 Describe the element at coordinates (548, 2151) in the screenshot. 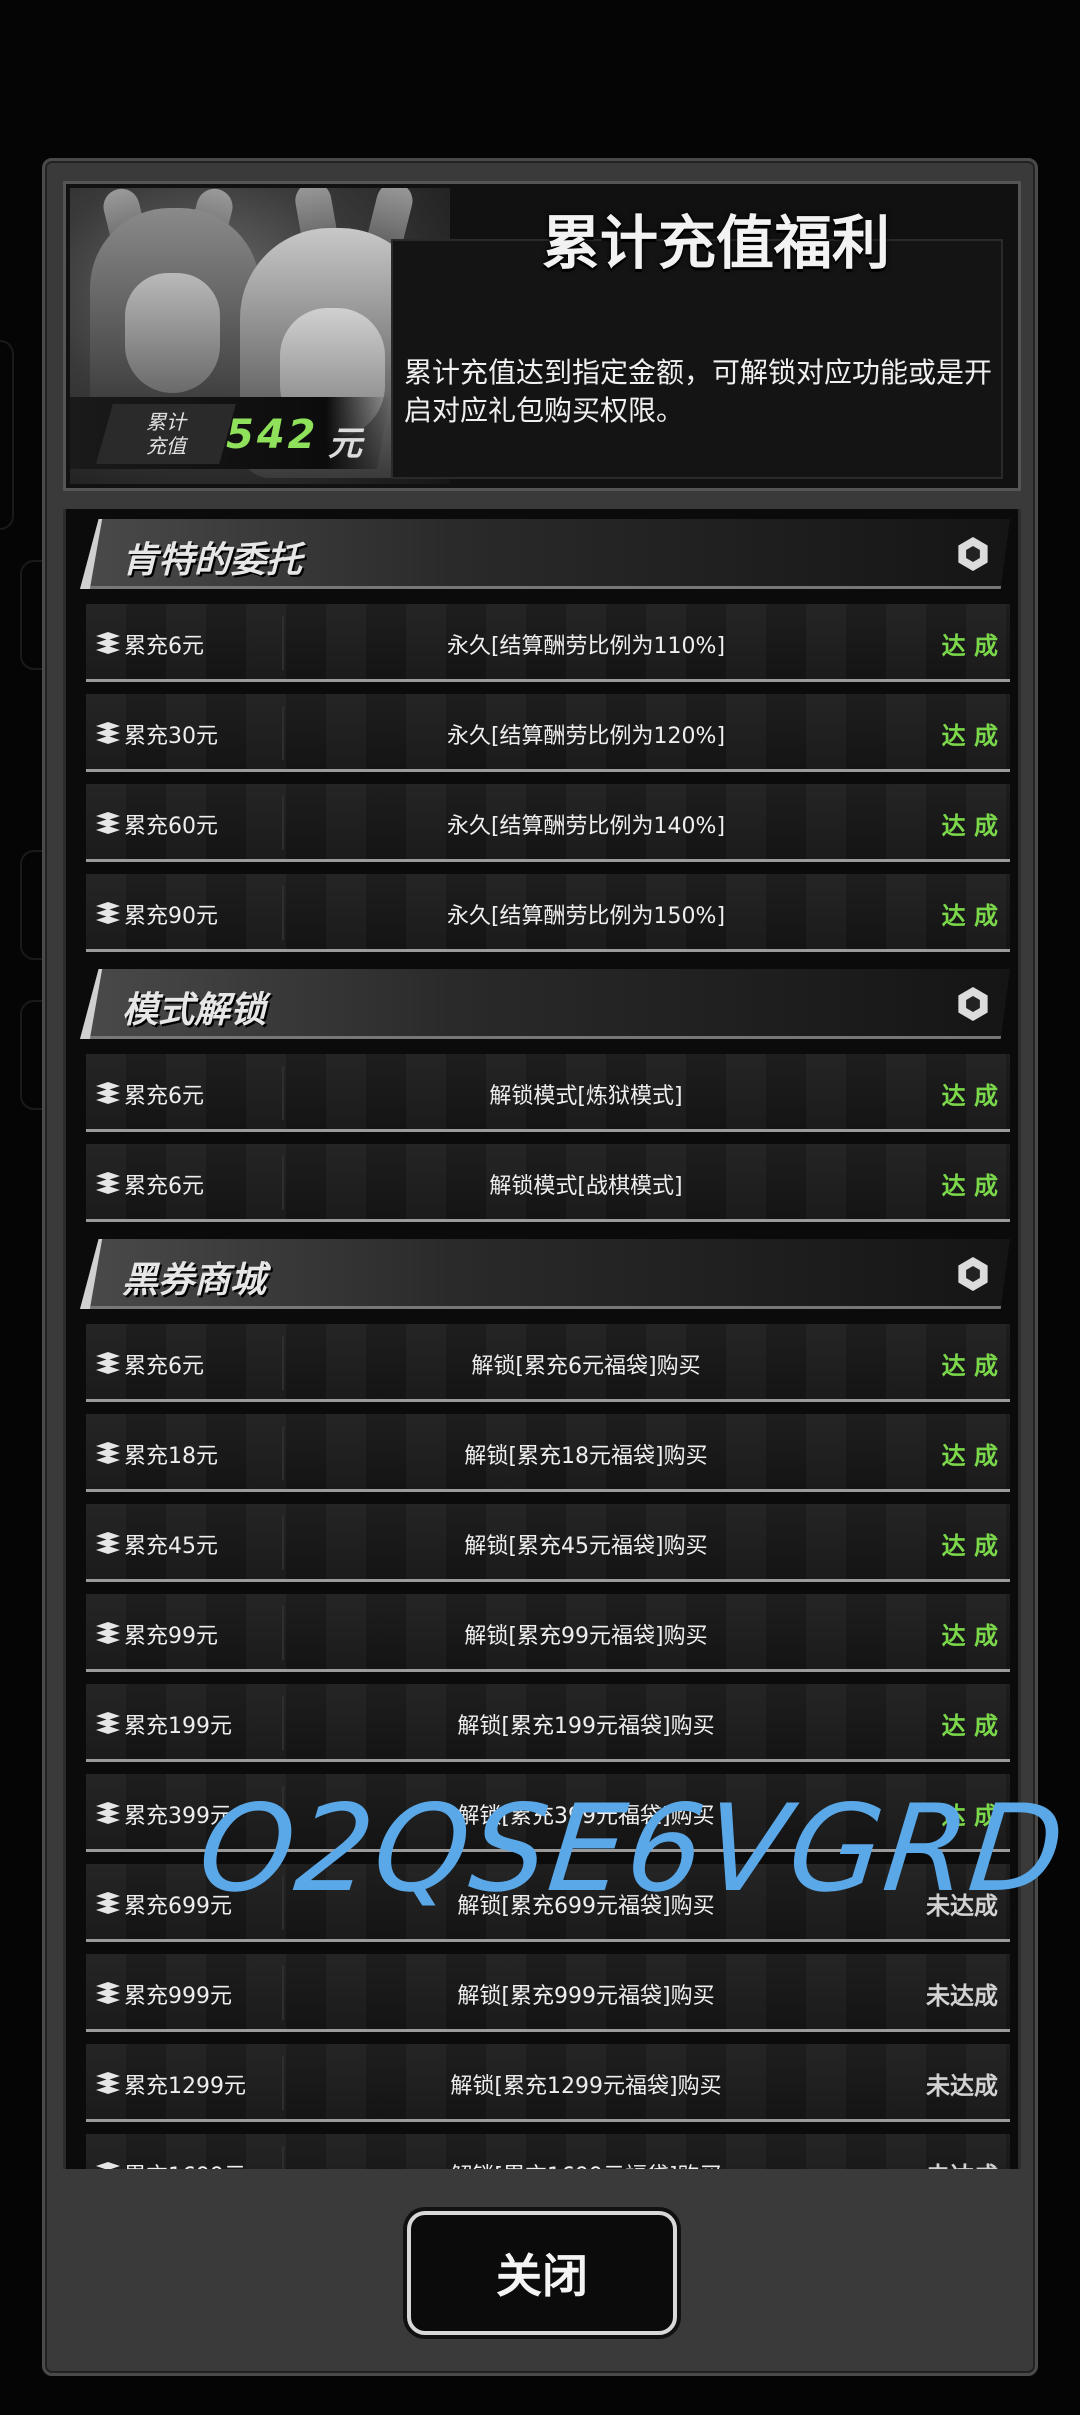

I see `reward-row: 累充1699元 解锁[累充1699元福袋]购买 未达成` at that location.